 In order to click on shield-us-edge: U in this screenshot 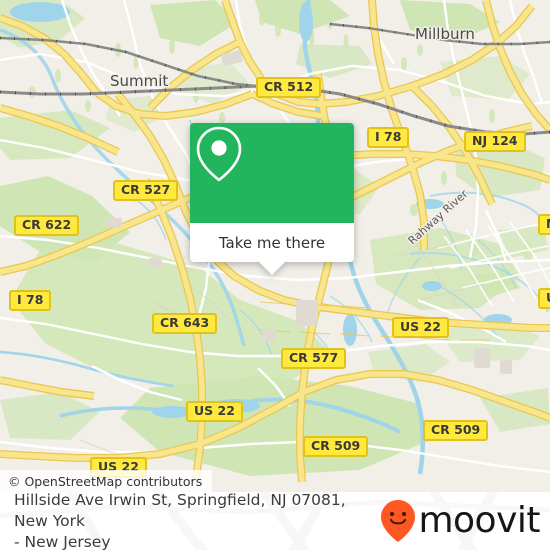, I will do `click(544, 298)`.